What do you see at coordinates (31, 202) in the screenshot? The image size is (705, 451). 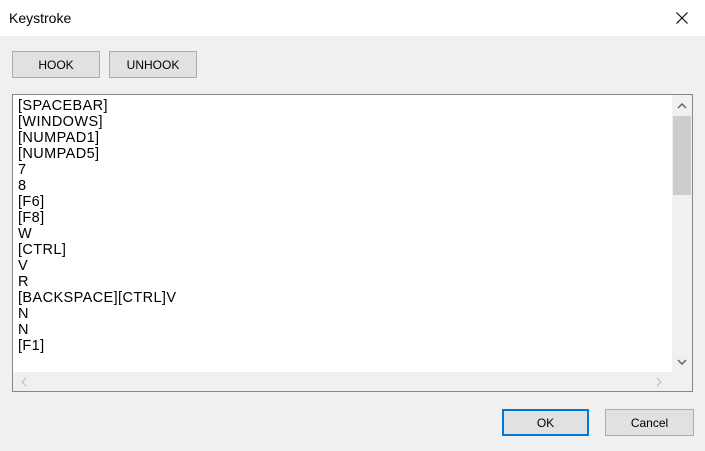 I see `log-line: [F6]` at bounding box center [31, 202].